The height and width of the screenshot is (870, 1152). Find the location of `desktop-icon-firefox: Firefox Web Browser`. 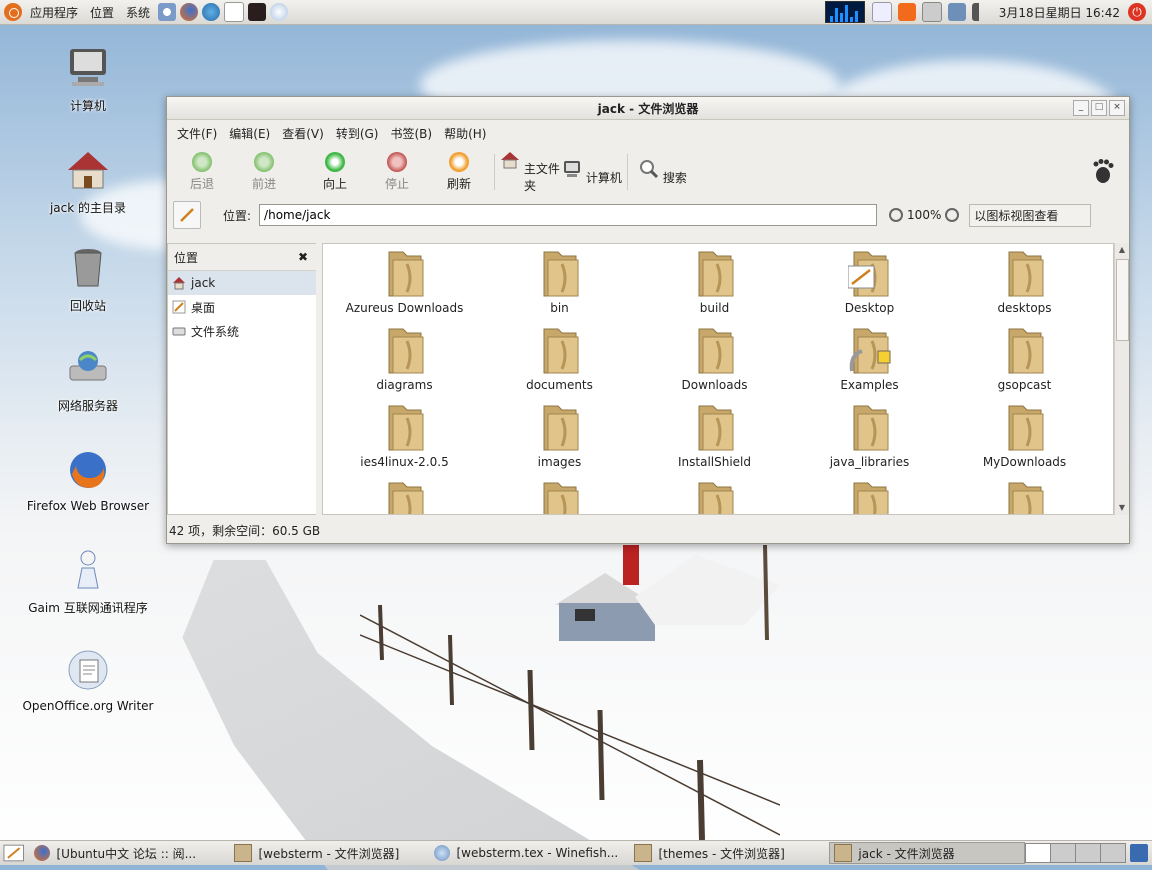

desktop-icon-firefox: Firefox Web Browser is located at coordinates (88, 480).